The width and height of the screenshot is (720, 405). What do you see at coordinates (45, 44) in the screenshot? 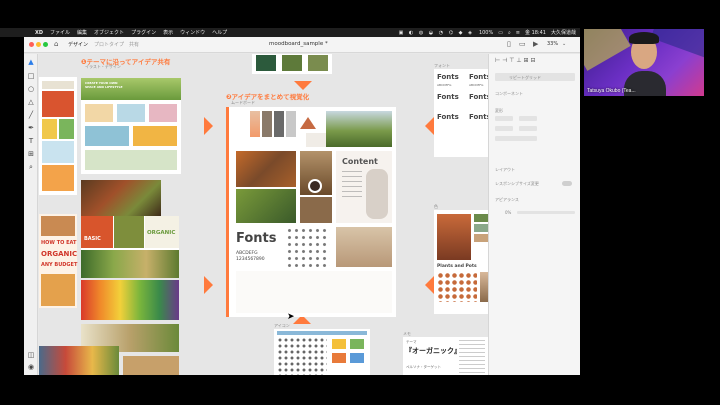
I see `zoom-button` at bounding box center [45, 44].